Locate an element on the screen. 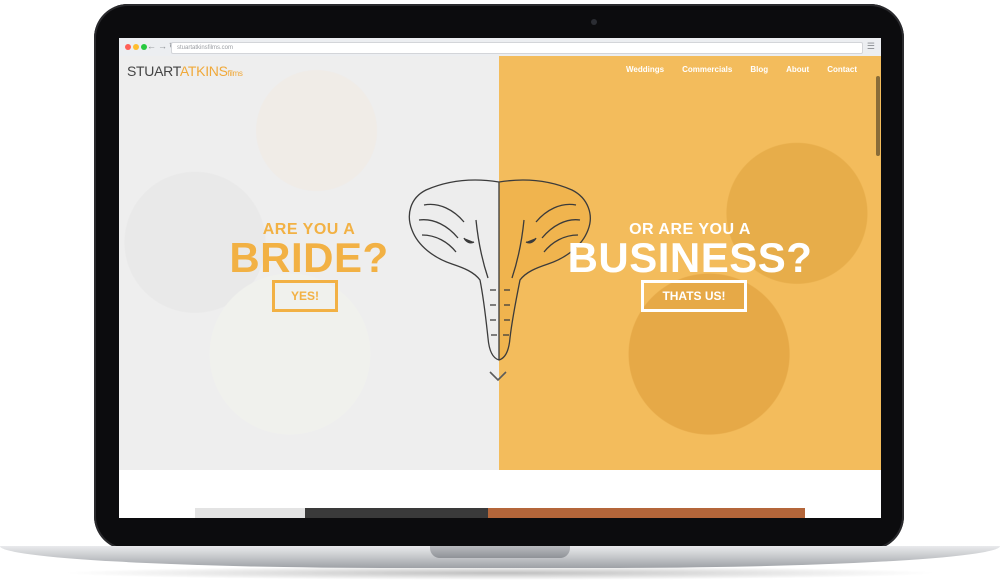 The height and width of the screenshot is (583, 1000). address-bar-url: stuartatkinsfilms.com is located at coordinates (205, 48).